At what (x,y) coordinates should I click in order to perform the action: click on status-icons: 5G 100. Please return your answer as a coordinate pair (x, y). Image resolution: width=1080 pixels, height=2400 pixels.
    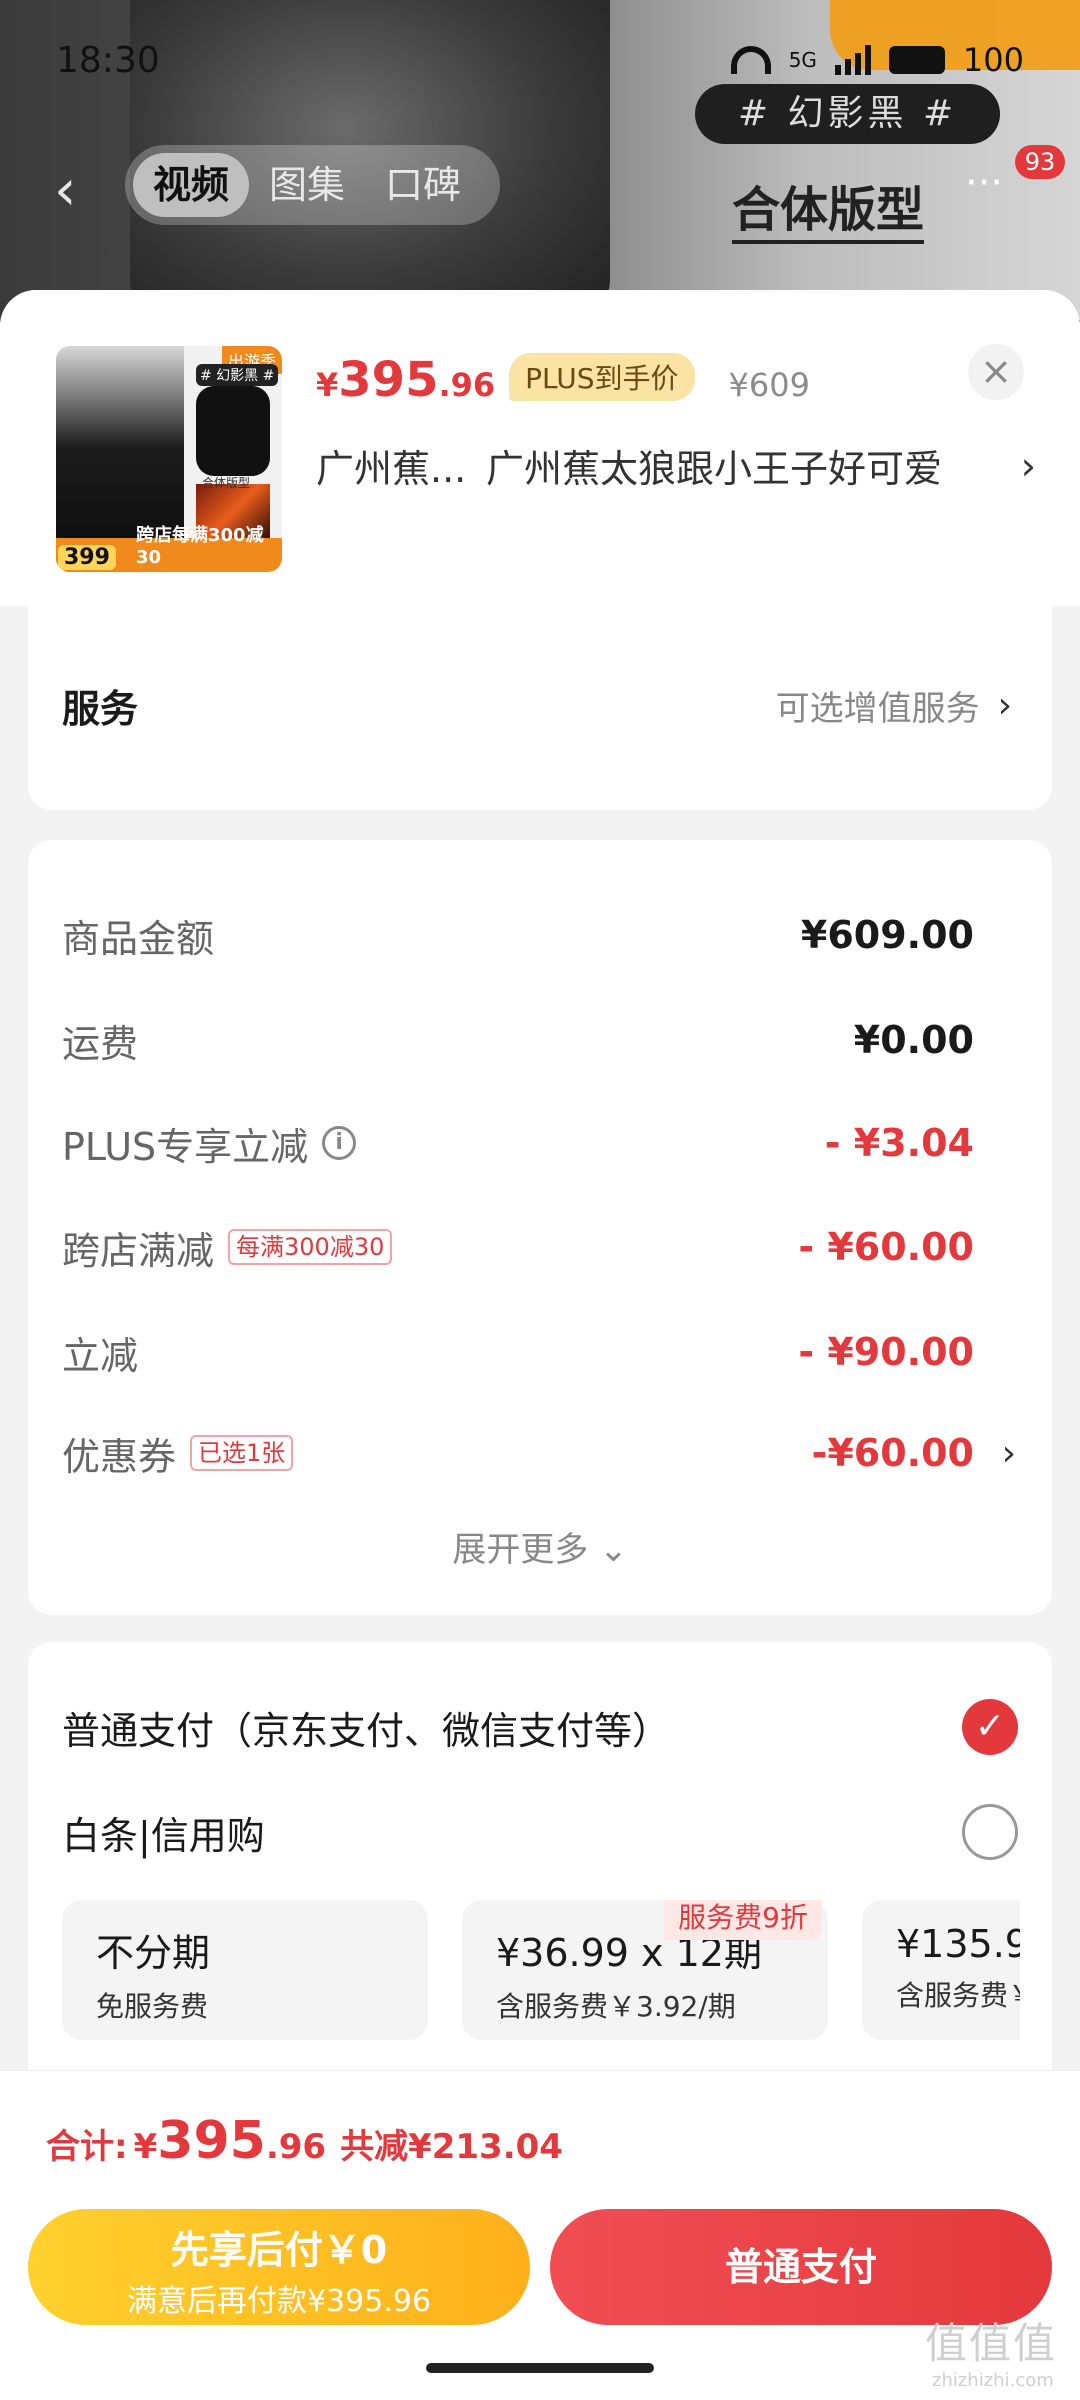
    Looking at the image, I should click on (877, 60).